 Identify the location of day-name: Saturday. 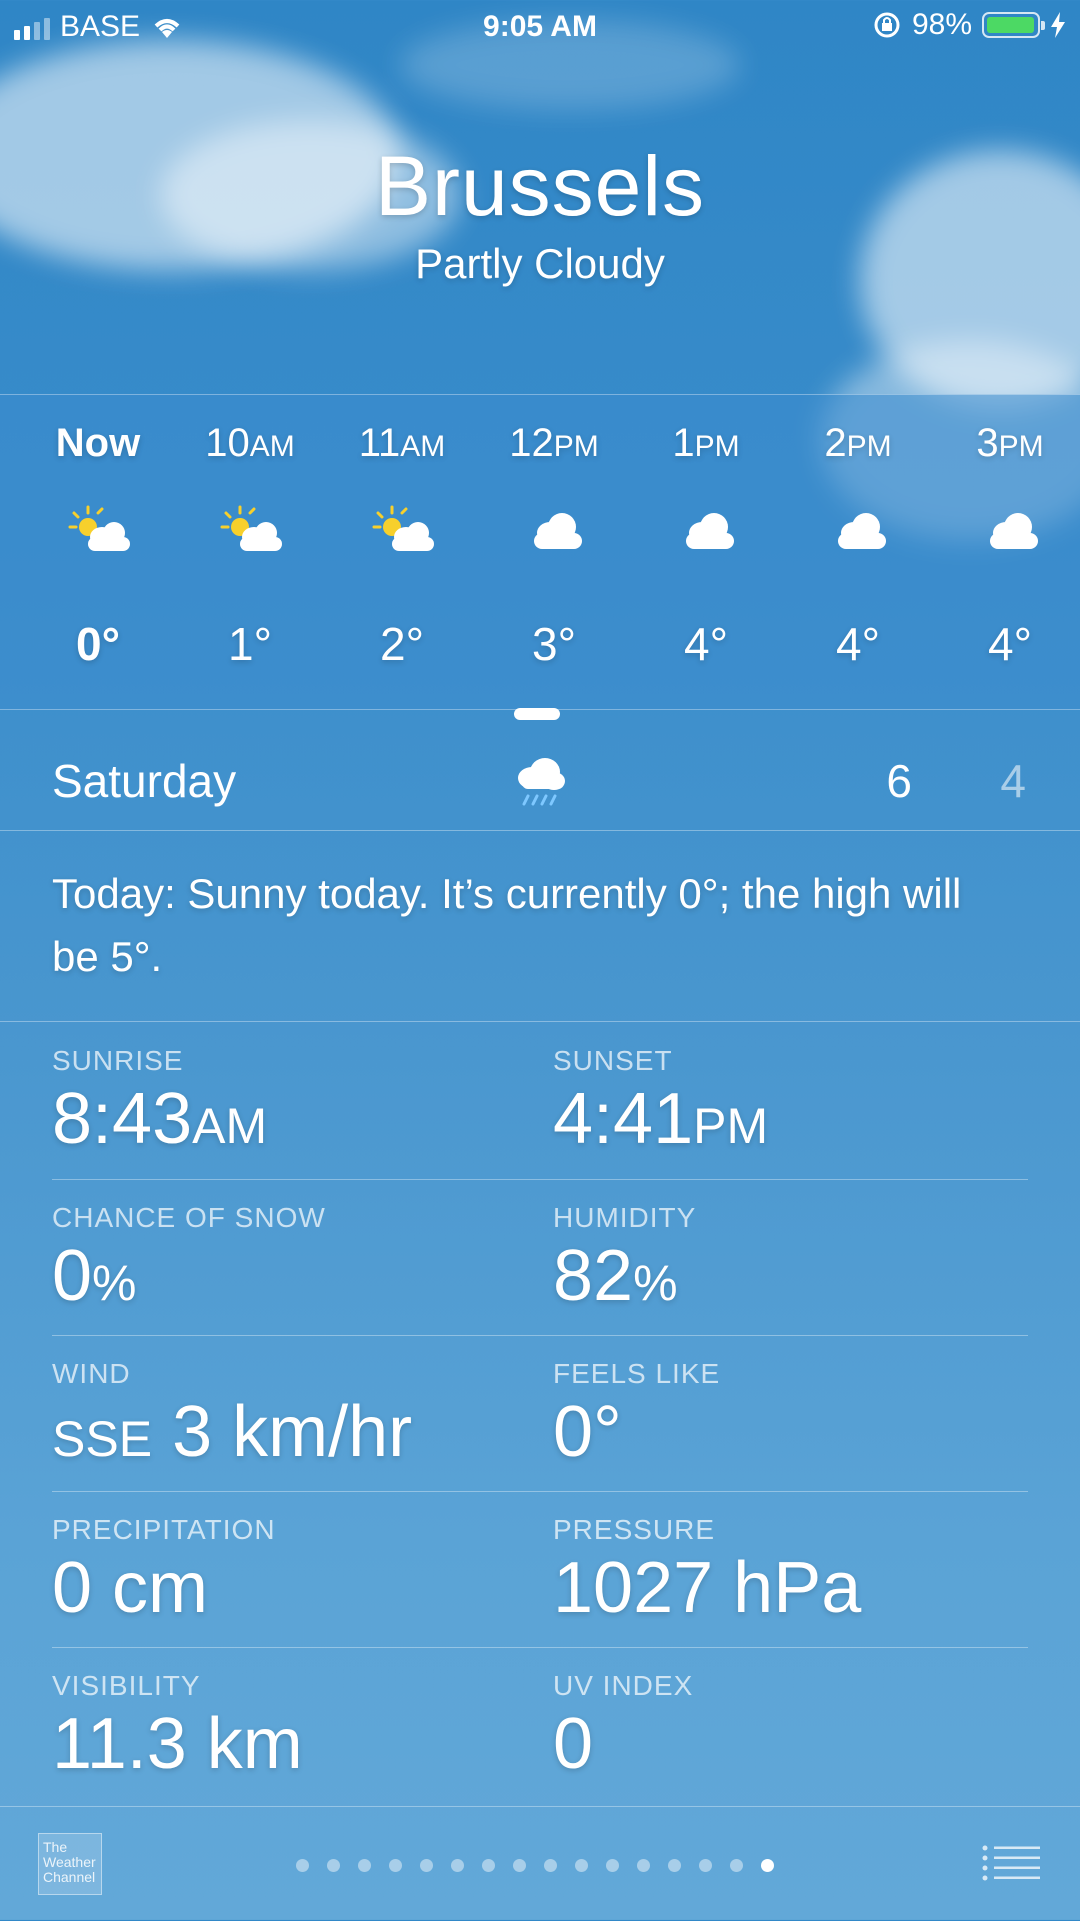
(144, 781).